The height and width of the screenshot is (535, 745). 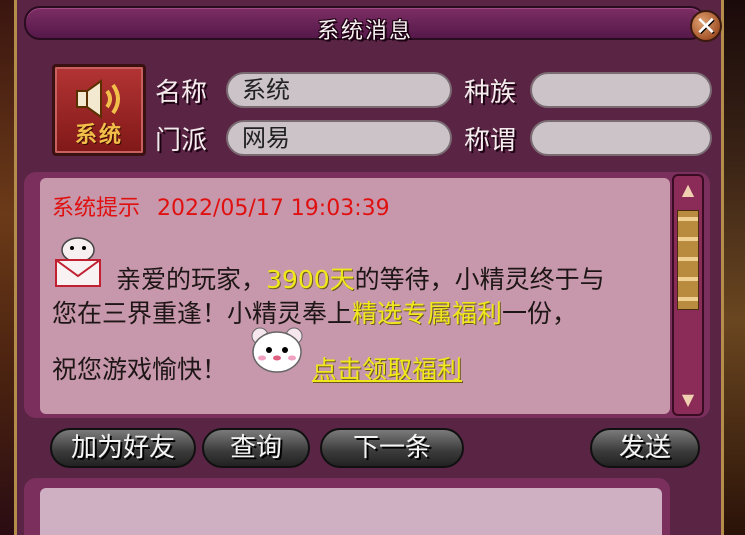 I want to click on days-highlight: 3900天, so click(x=310, y=279).